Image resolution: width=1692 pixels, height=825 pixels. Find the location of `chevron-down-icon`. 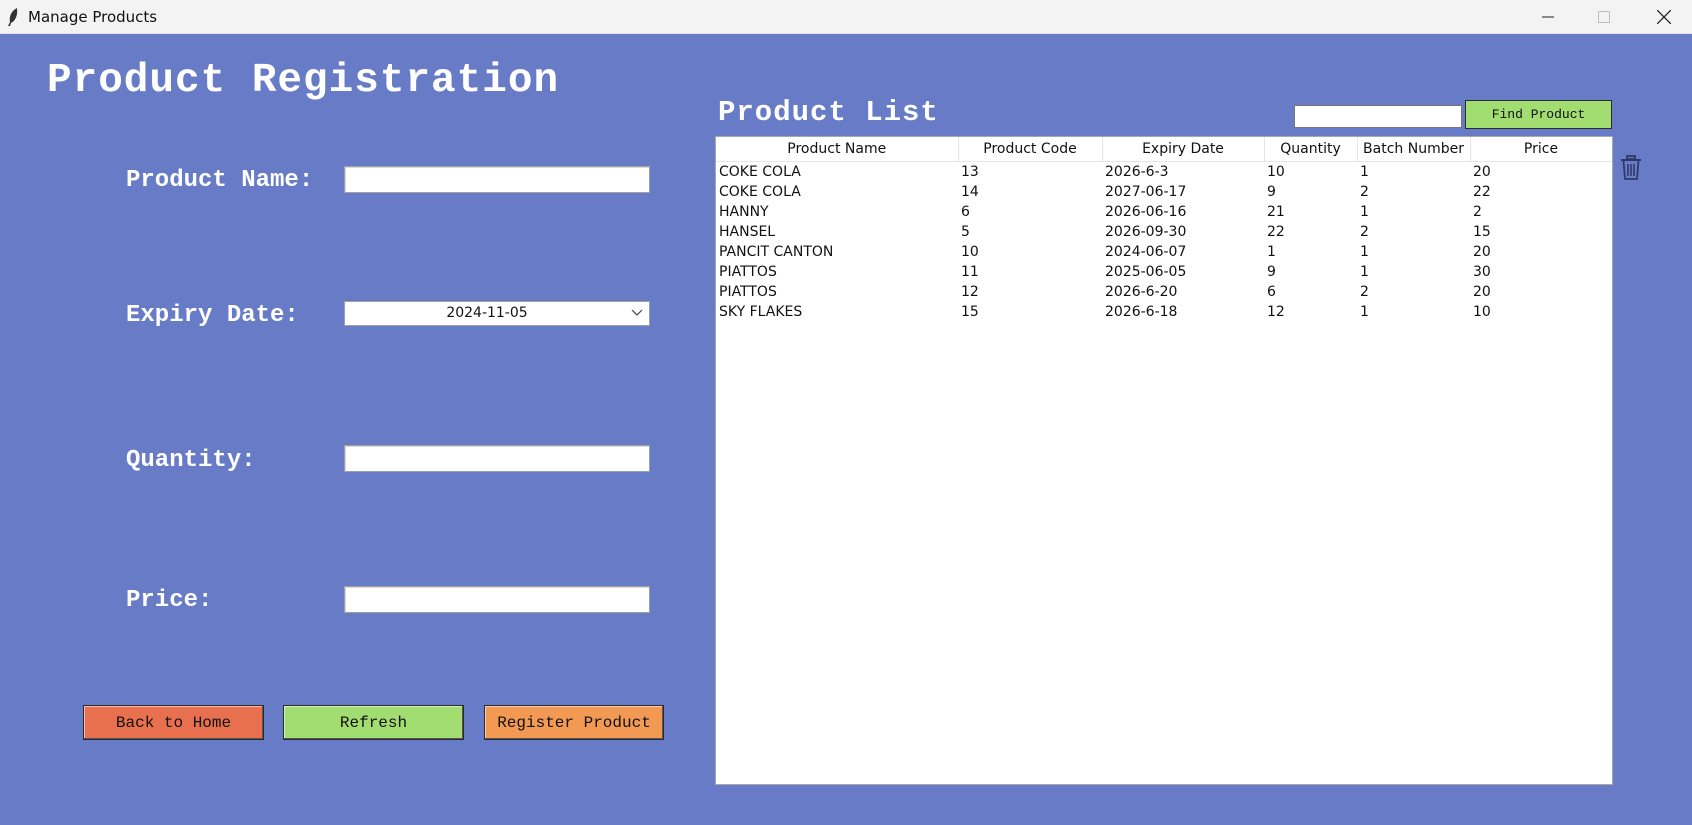

chevron-down-icon is located at coordinates (637, 312).